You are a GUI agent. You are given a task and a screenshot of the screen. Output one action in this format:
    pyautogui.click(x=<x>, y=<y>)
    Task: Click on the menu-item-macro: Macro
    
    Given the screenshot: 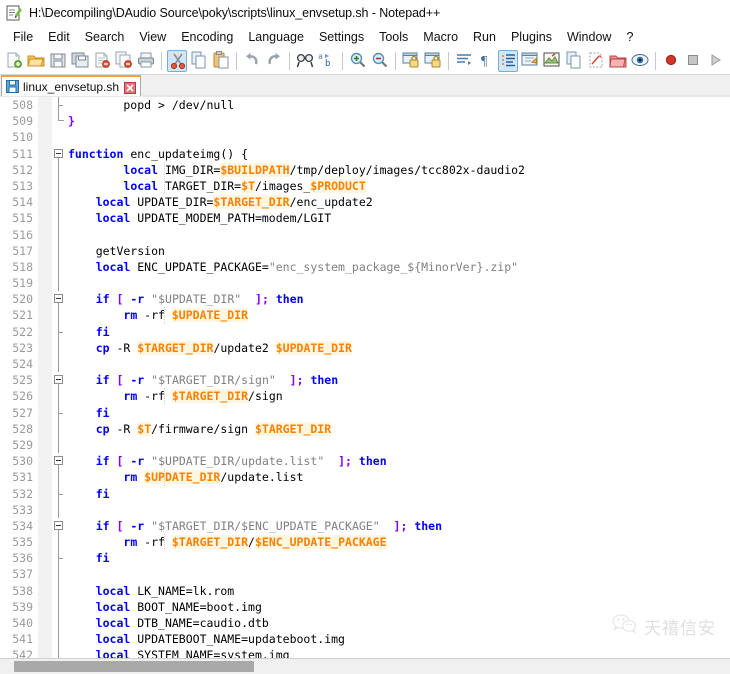 What is the action you would take?
    pyautogui.click(x=441, y=37)
    